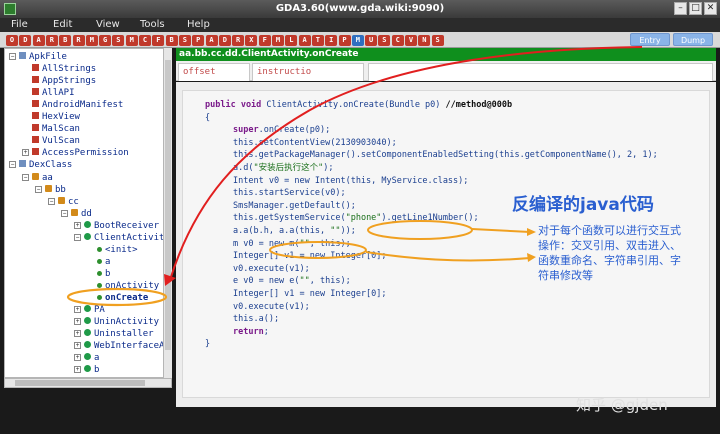  Describe the element at coordinates (132, 286) in the screenshot. I see `tree-node-label: onActivity` at that location.